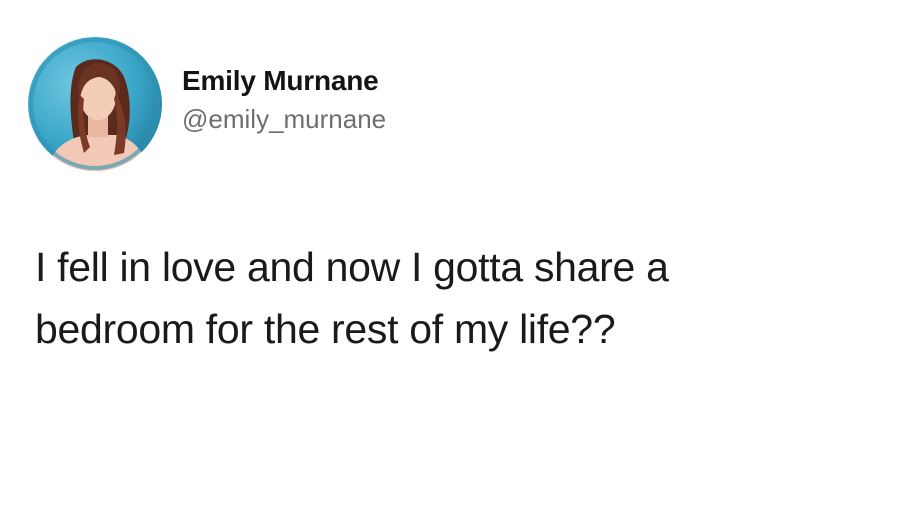  Describe the element at coordinates (284, 81) in the screenshot. I see `author-display-name: Emily Murnane` at that location.